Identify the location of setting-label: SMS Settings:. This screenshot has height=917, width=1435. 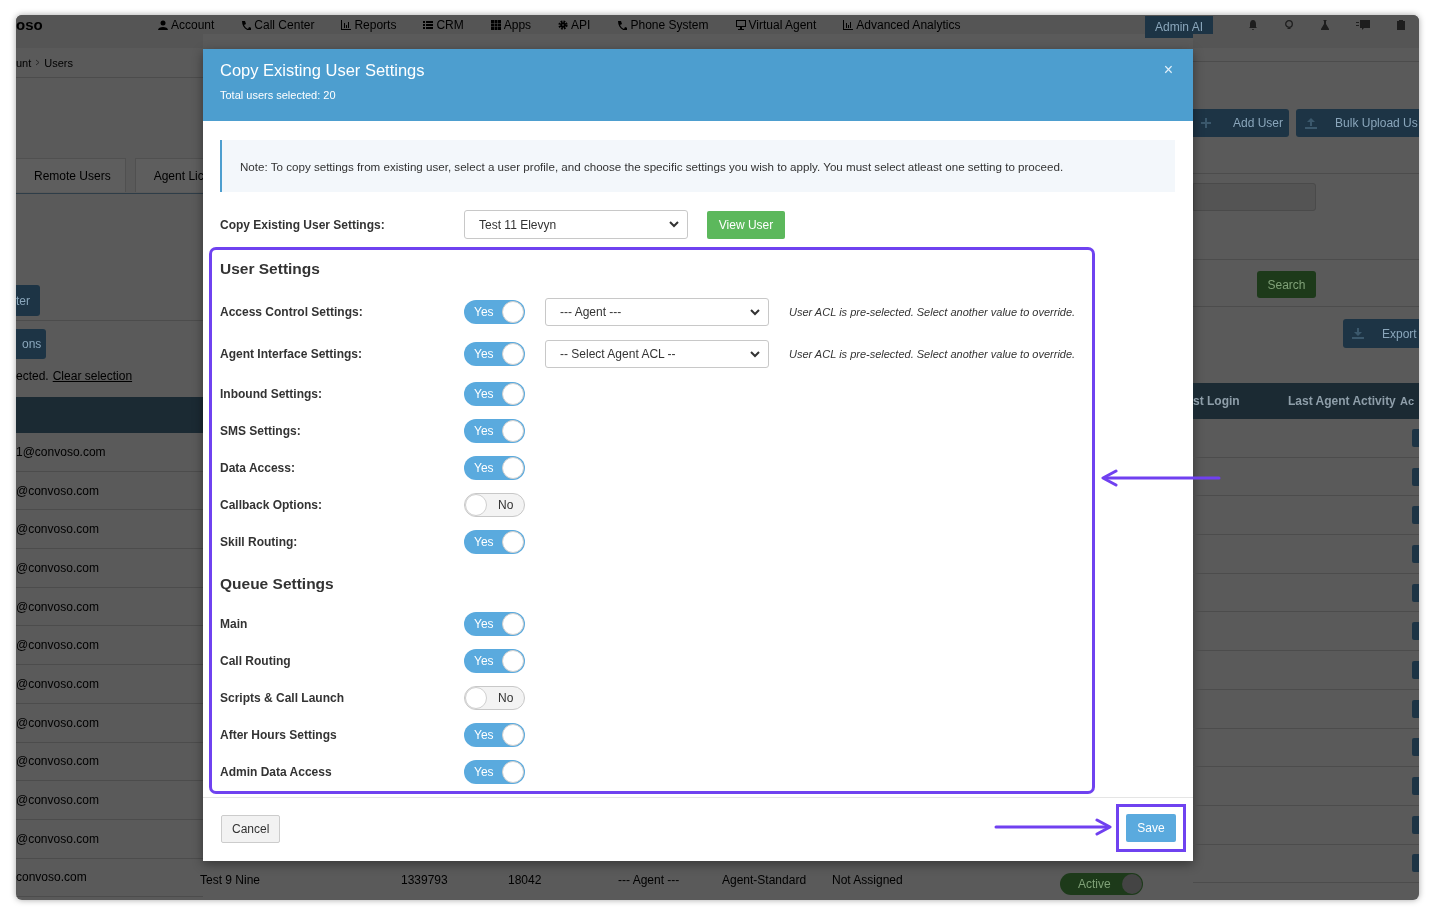
(261, 430).